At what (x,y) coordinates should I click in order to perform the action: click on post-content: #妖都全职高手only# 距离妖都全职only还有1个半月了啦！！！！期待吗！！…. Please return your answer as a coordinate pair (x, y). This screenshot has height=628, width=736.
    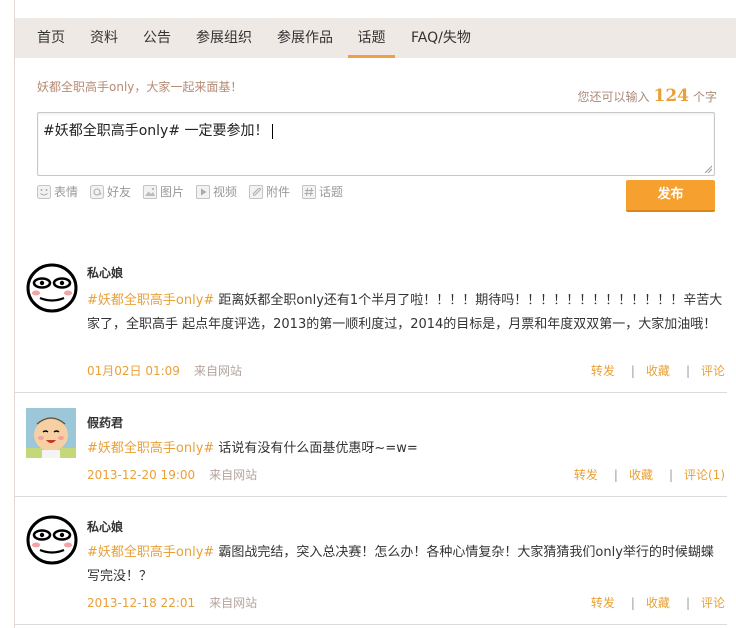
    Looking at the image, I should click on (405, 313).